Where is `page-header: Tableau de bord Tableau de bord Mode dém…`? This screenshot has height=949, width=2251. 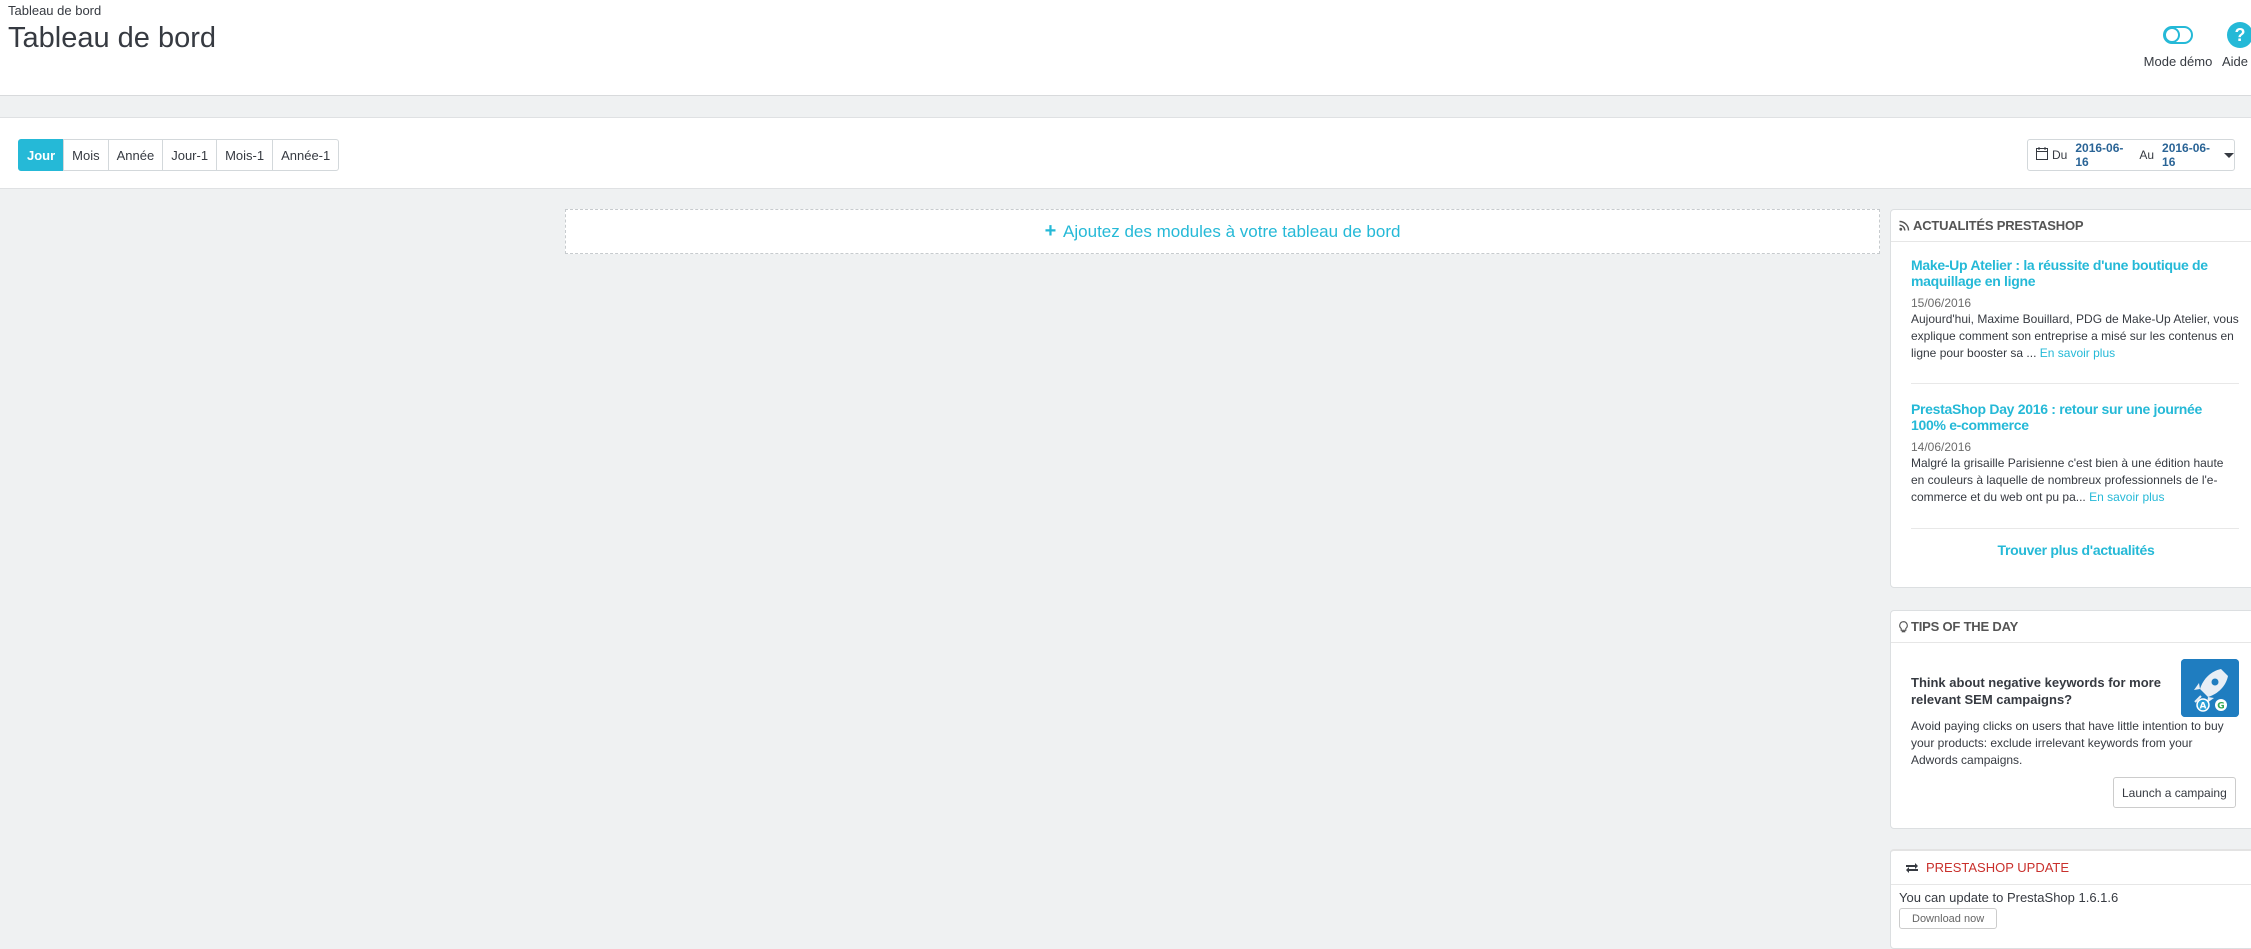
page-header: Tableau de bord Tableau de bord Mode dém… is located at coordinates (1125, 48).